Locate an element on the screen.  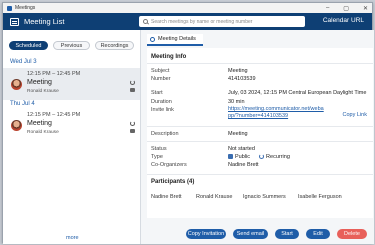
search-icon is located at coordinates (145, 21).